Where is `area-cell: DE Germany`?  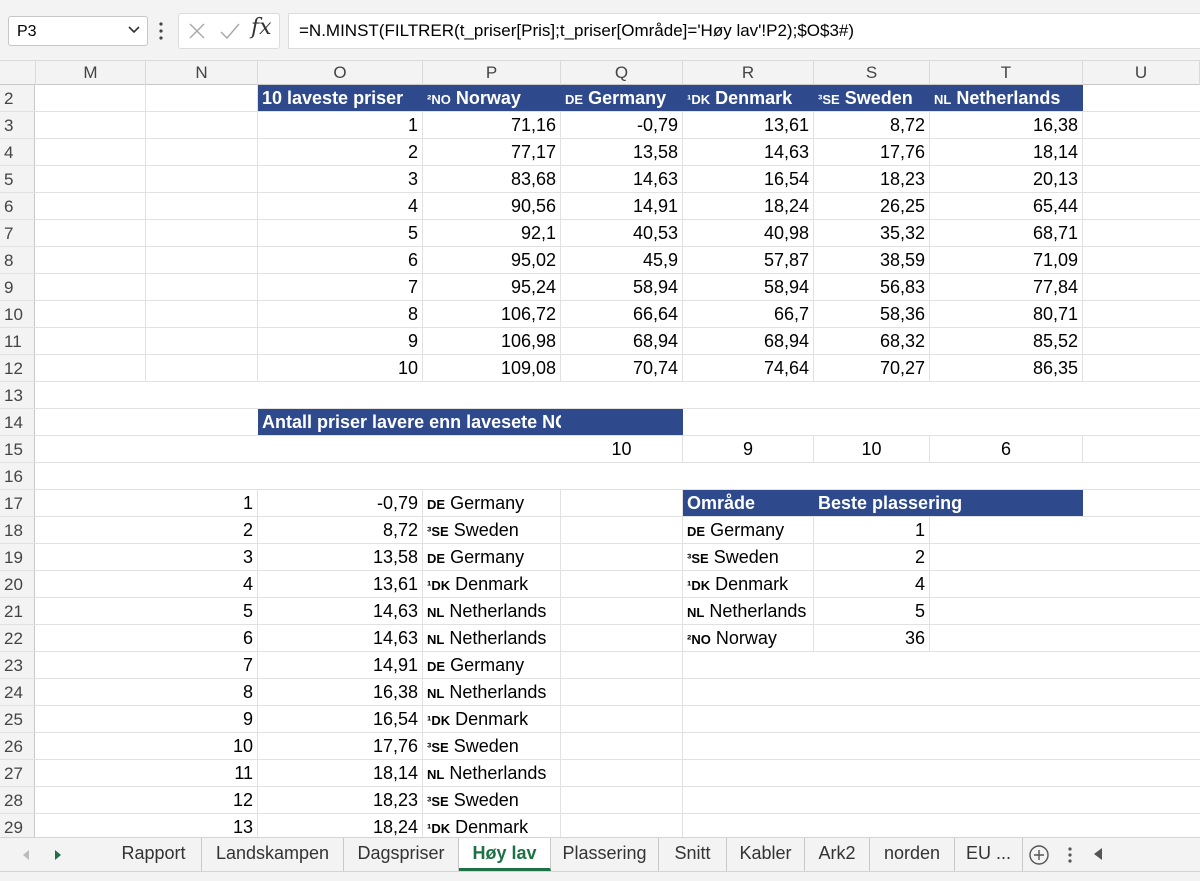
area-cell: DE Germany is located at coordinates (492, 665).